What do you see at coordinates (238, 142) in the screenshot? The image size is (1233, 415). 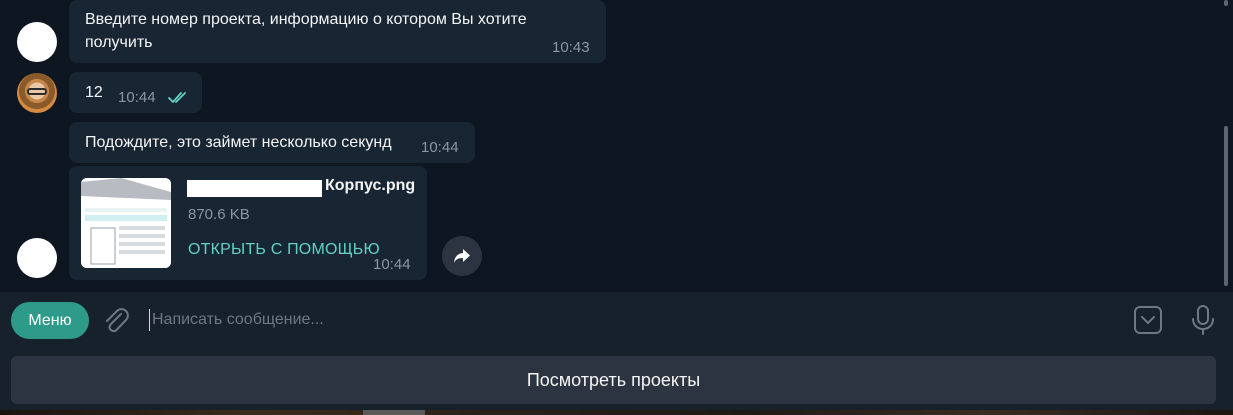 I see `message-text: Подождите, это займет несколько секунд` at bounding box center [238, 142].